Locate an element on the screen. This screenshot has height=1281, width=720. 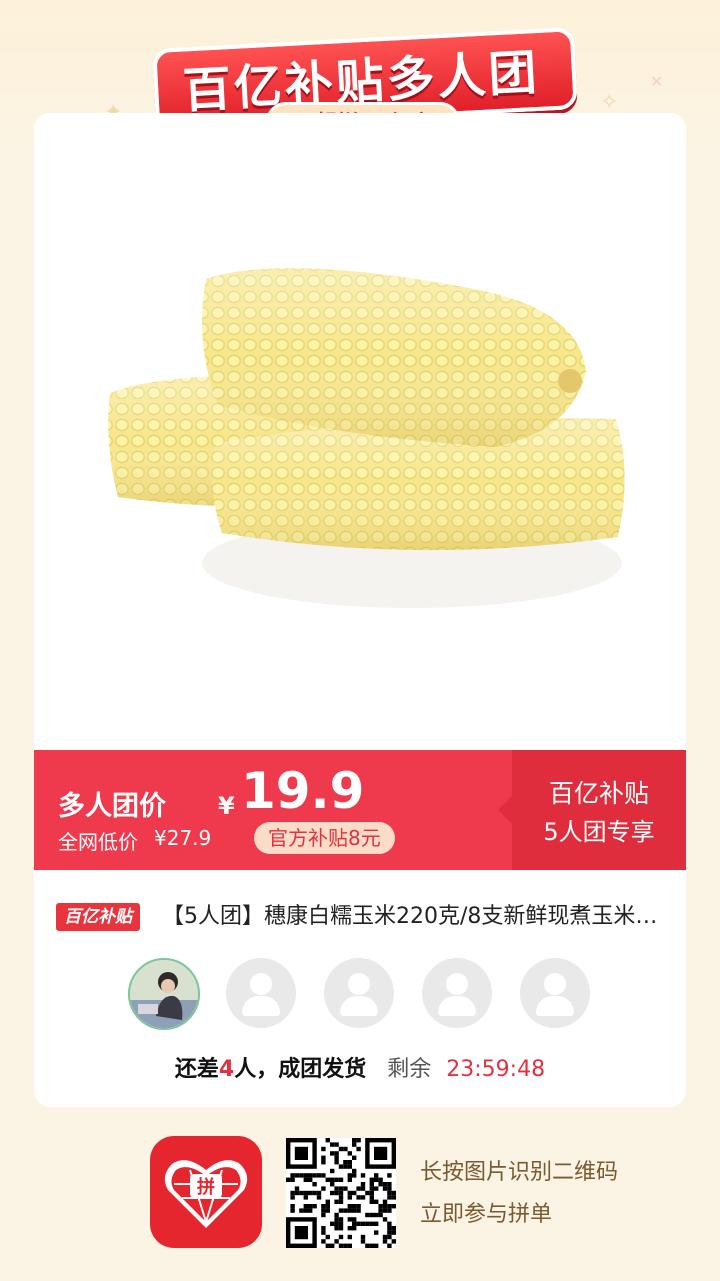
footer-instructions: 长按图片识别二维码 立即参与拼单 is located at coordinates (519, 1194).